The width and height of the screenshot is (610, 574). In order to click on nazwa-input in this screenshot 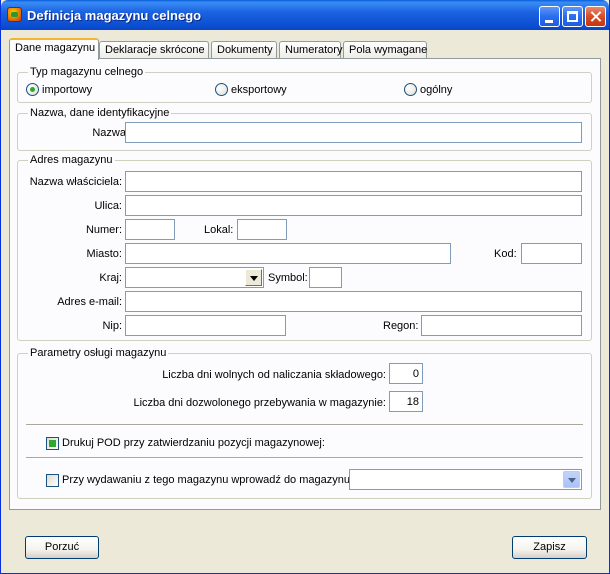, I will do `click(353, 132)`.